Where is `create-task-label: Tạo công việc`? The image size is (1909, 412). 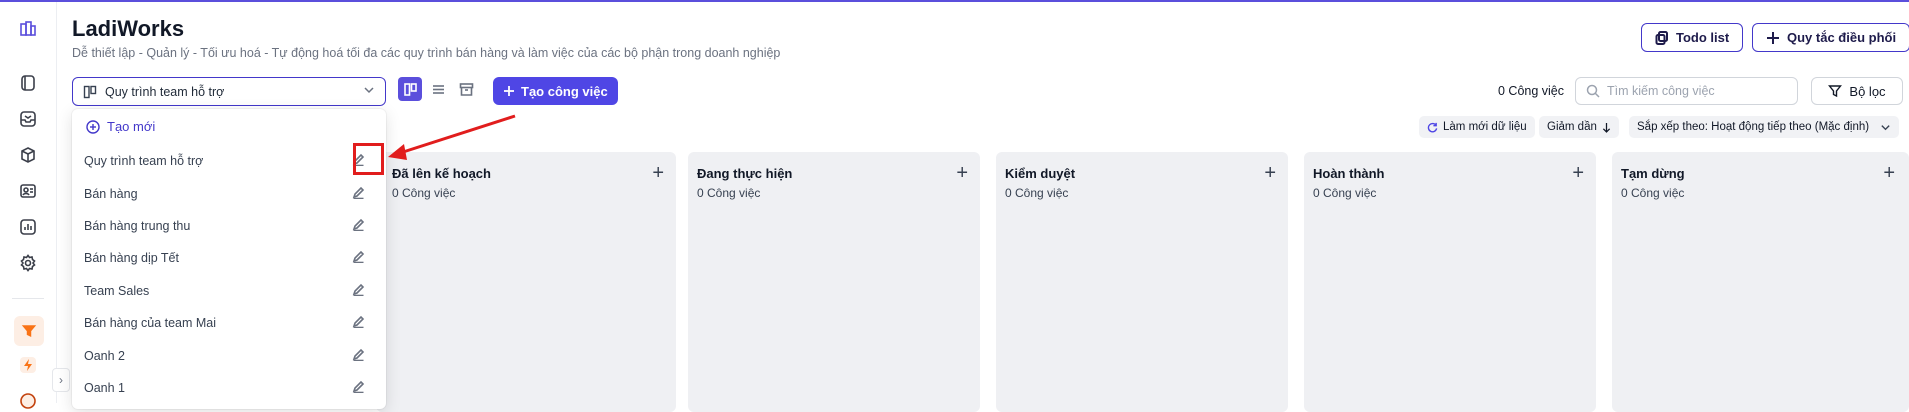 create-task-label: Tạo công việc is located at coordinates (564, 91).